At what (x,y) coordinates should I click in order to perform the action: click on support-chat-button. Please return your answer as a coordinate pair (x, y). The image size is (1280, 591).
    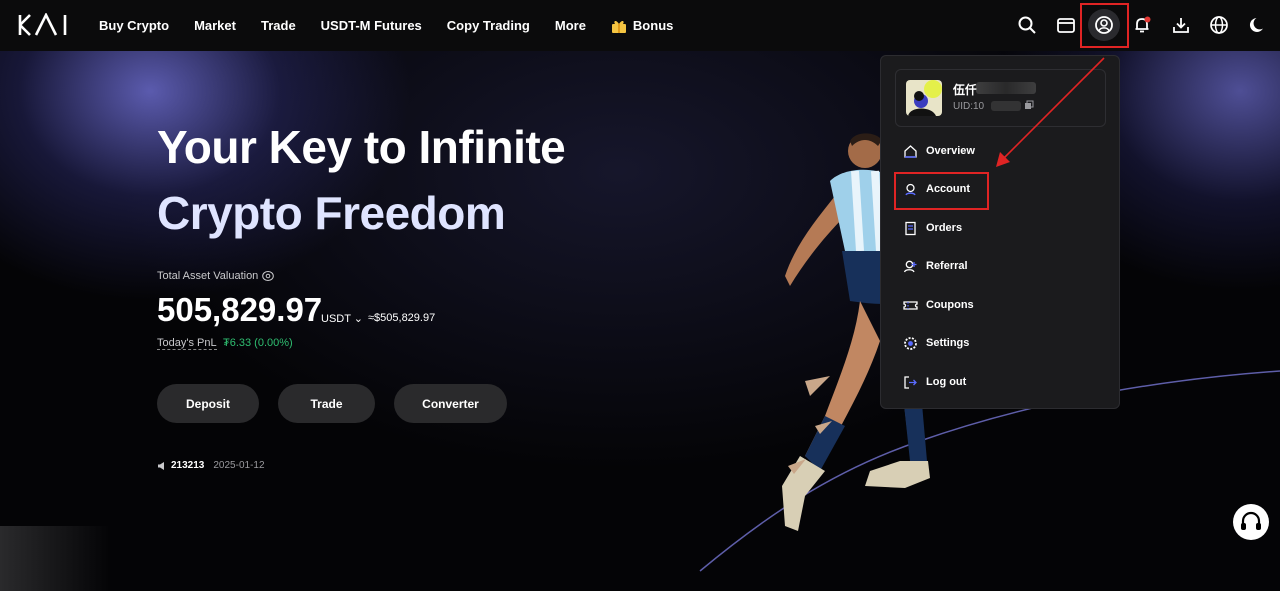
    Looking at the image, I should click on (1251, 522).